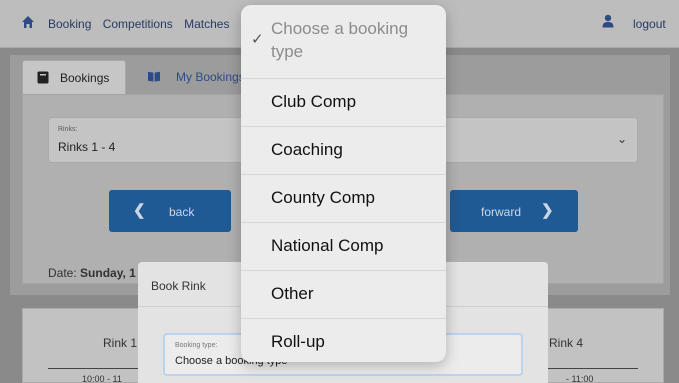 Image resolution: width=679 pixels, height=383 pixels. Describe the element at coordinates (206, 24) in the screenshot. I see `nav-matches-link: Matches` at that location.